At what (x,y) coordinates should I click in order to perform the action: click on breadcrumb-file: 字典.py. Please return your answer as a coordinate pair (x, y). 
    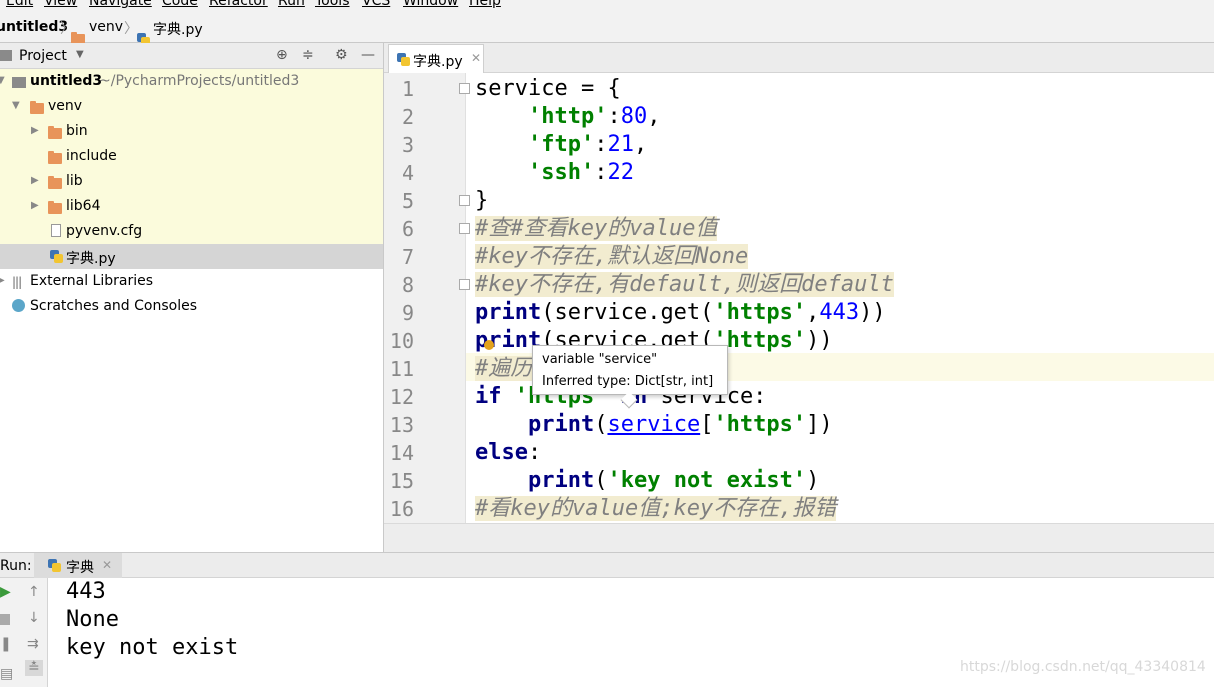
    Looking at the image, I should click on (178, 29).